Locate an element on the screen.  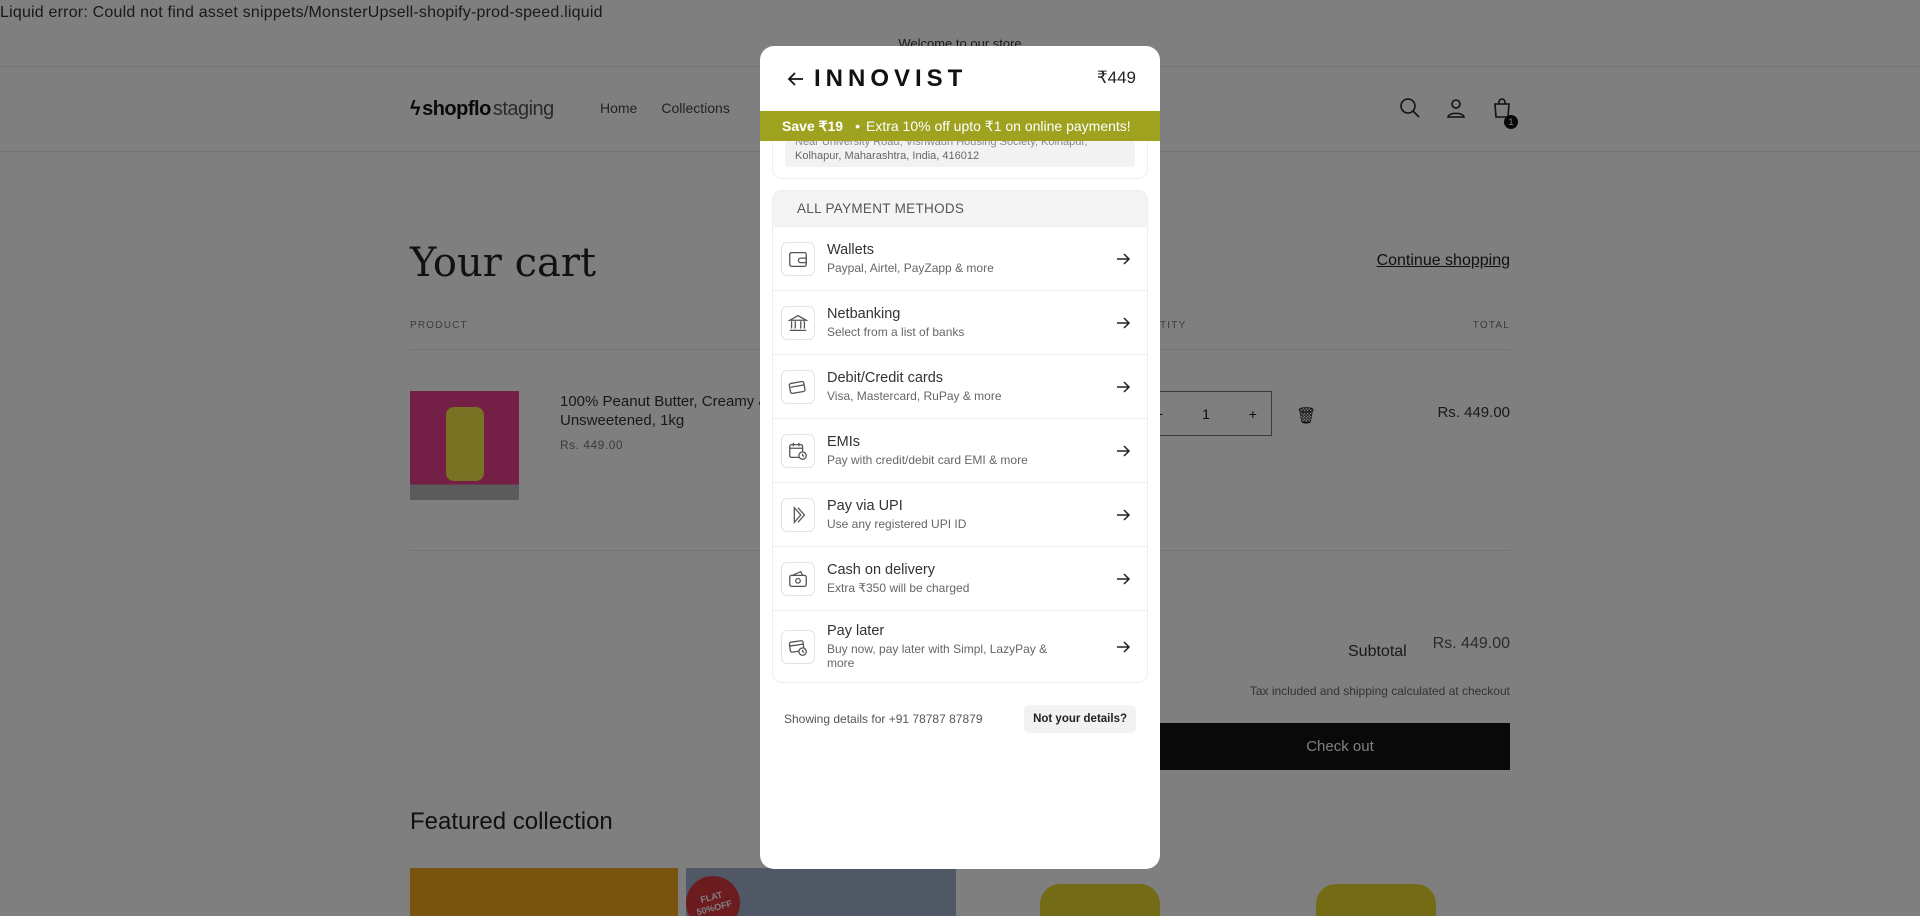
payment-method-title: Pay later is located at coordinates (856, 631).